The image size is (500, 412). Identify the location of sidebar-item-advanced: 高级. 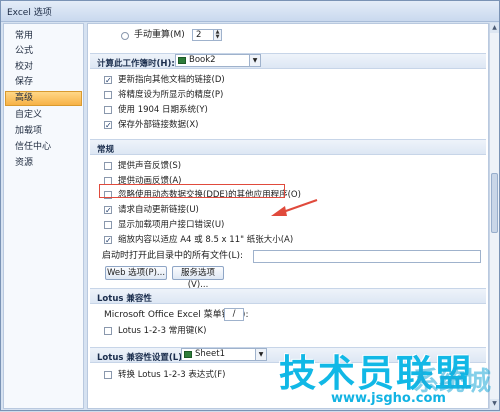
(43, 98).